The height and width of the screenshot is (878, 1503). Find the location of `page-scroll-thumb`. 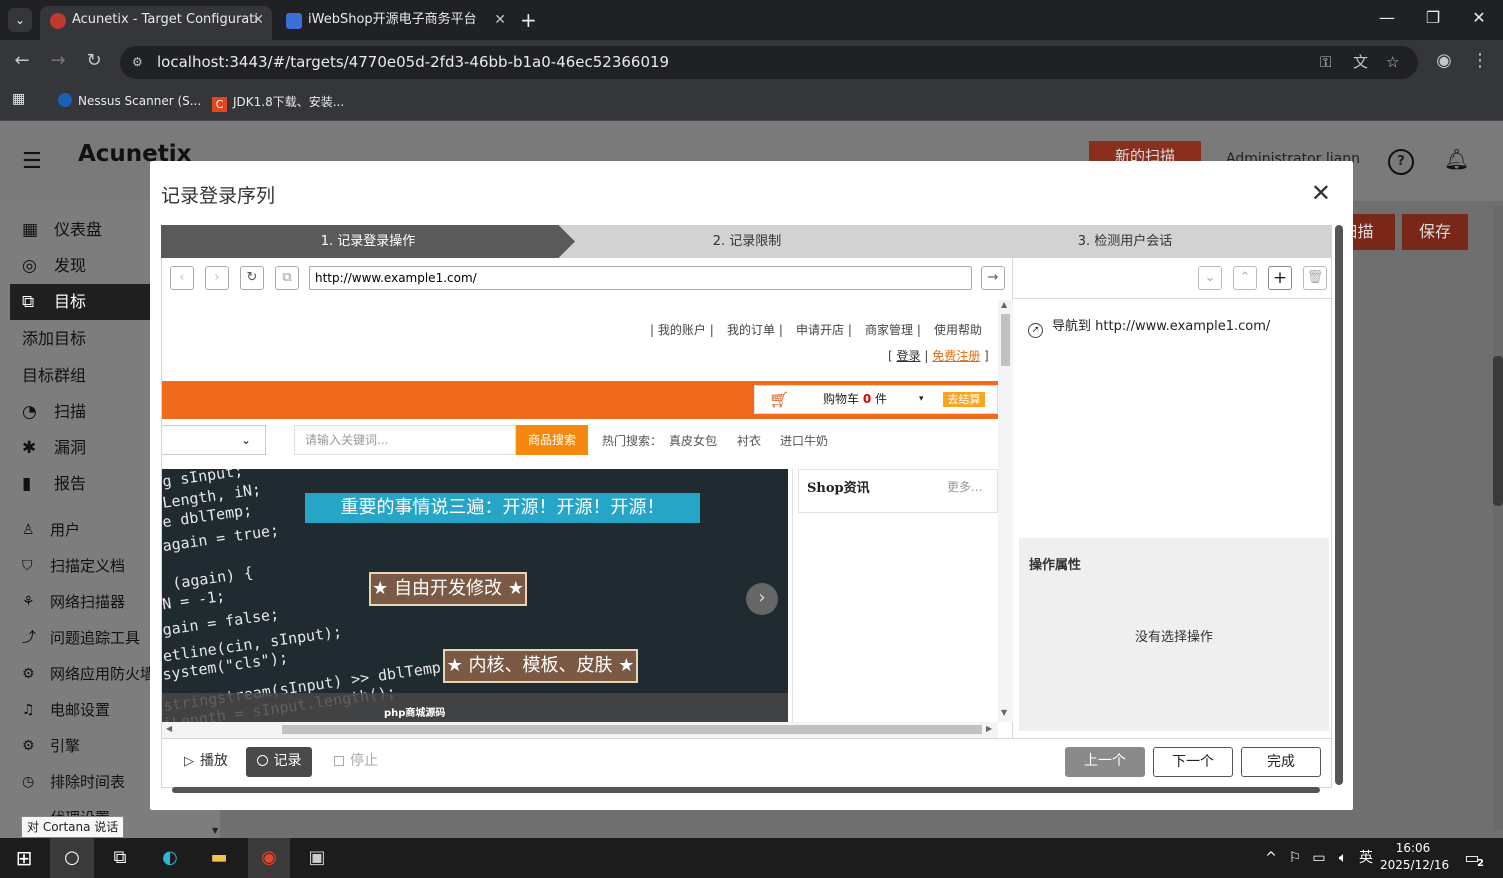

page-scroll-thumb is located at coordinates (1498, 431).